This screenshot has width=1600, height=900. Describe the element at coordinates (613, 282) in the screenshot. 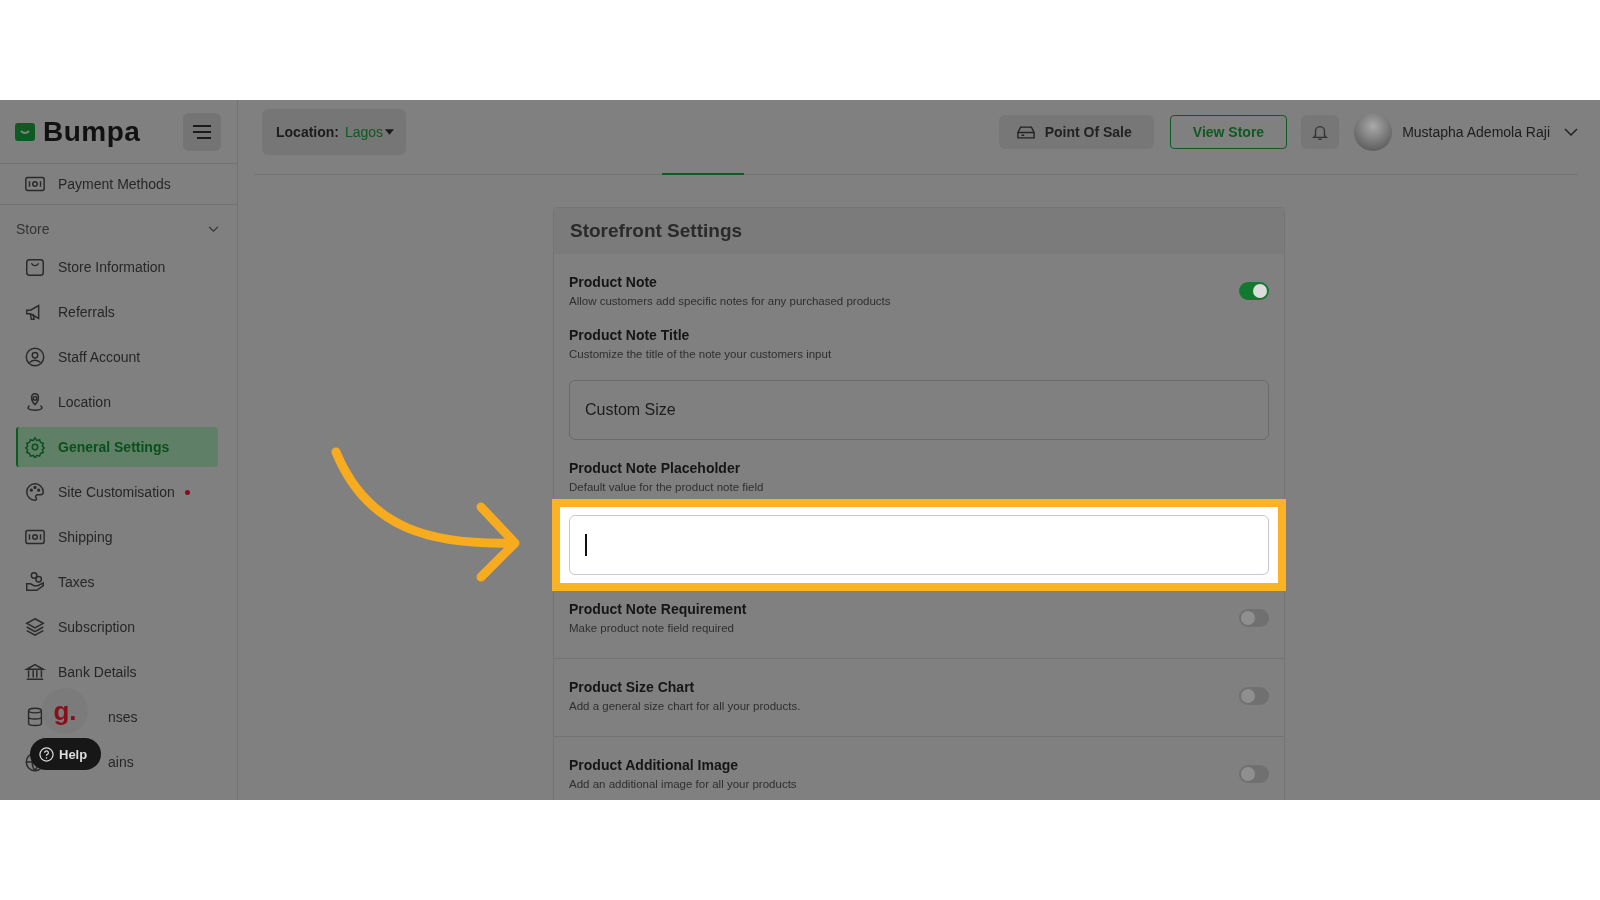

I see `setting-label: Product Note` at that location.